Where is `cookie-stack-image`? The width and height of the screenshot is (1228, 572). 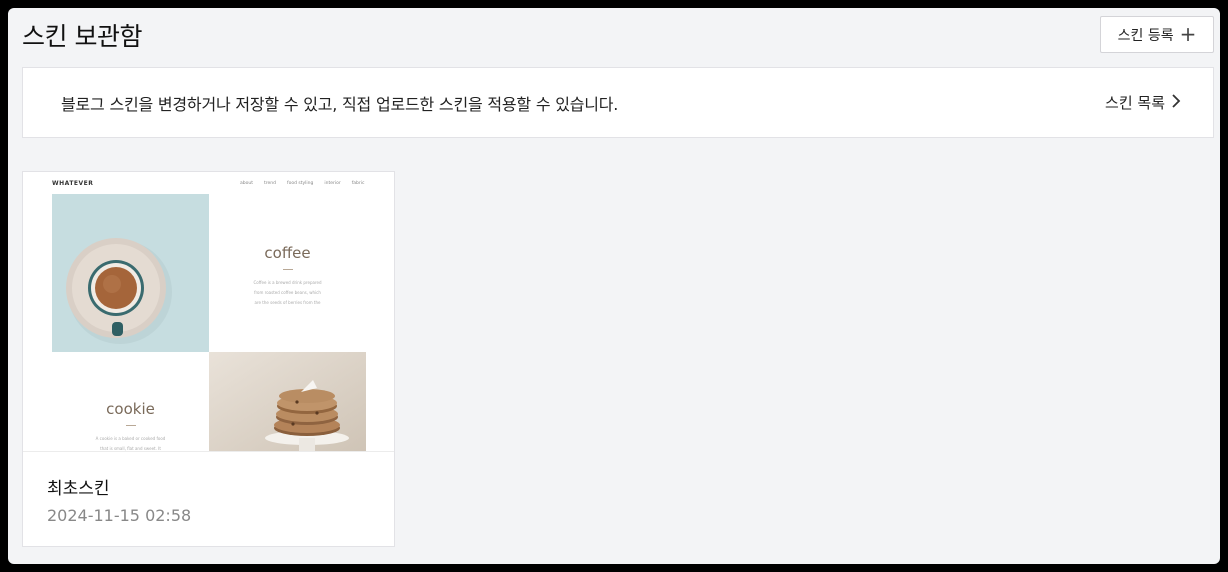 cookie-stack-image is located at coordinates (287, 401).